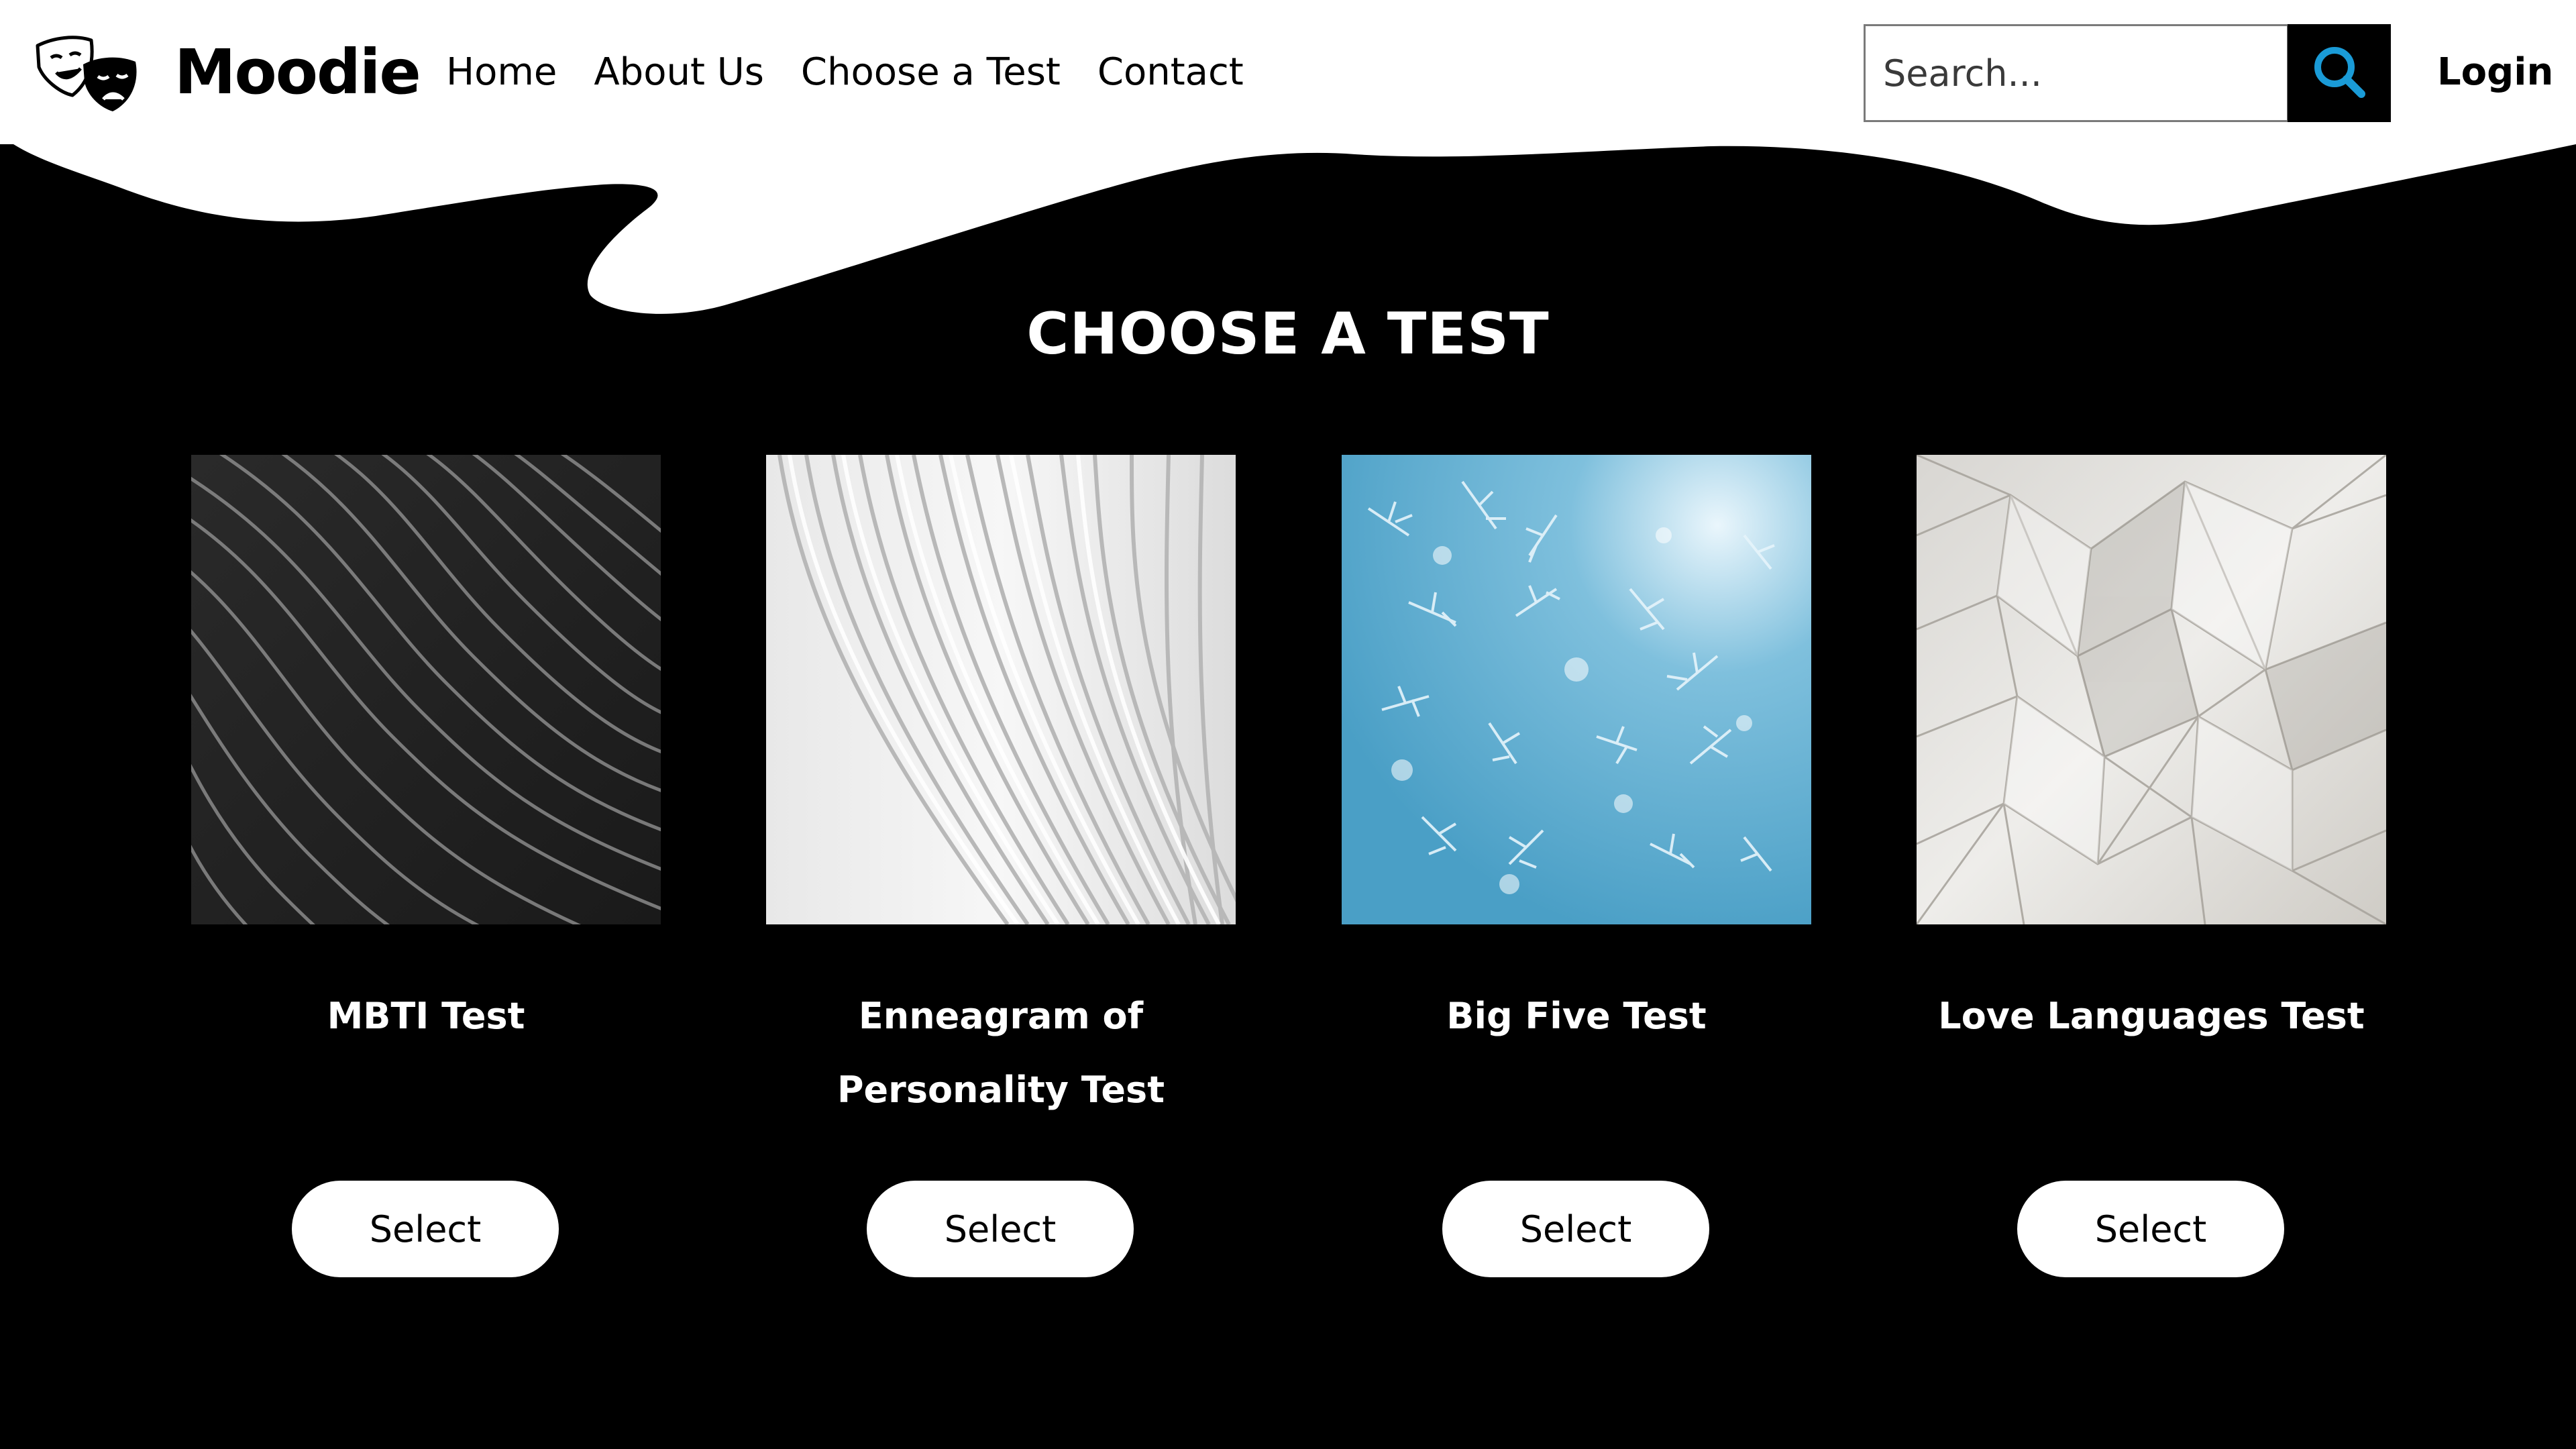 Image resolution: width=2576 pixels, height=1449 pixels. Describe the element at coordinates (2150, 1229) in the screenshot. I see `select-button-love-languages: Select` at that location.